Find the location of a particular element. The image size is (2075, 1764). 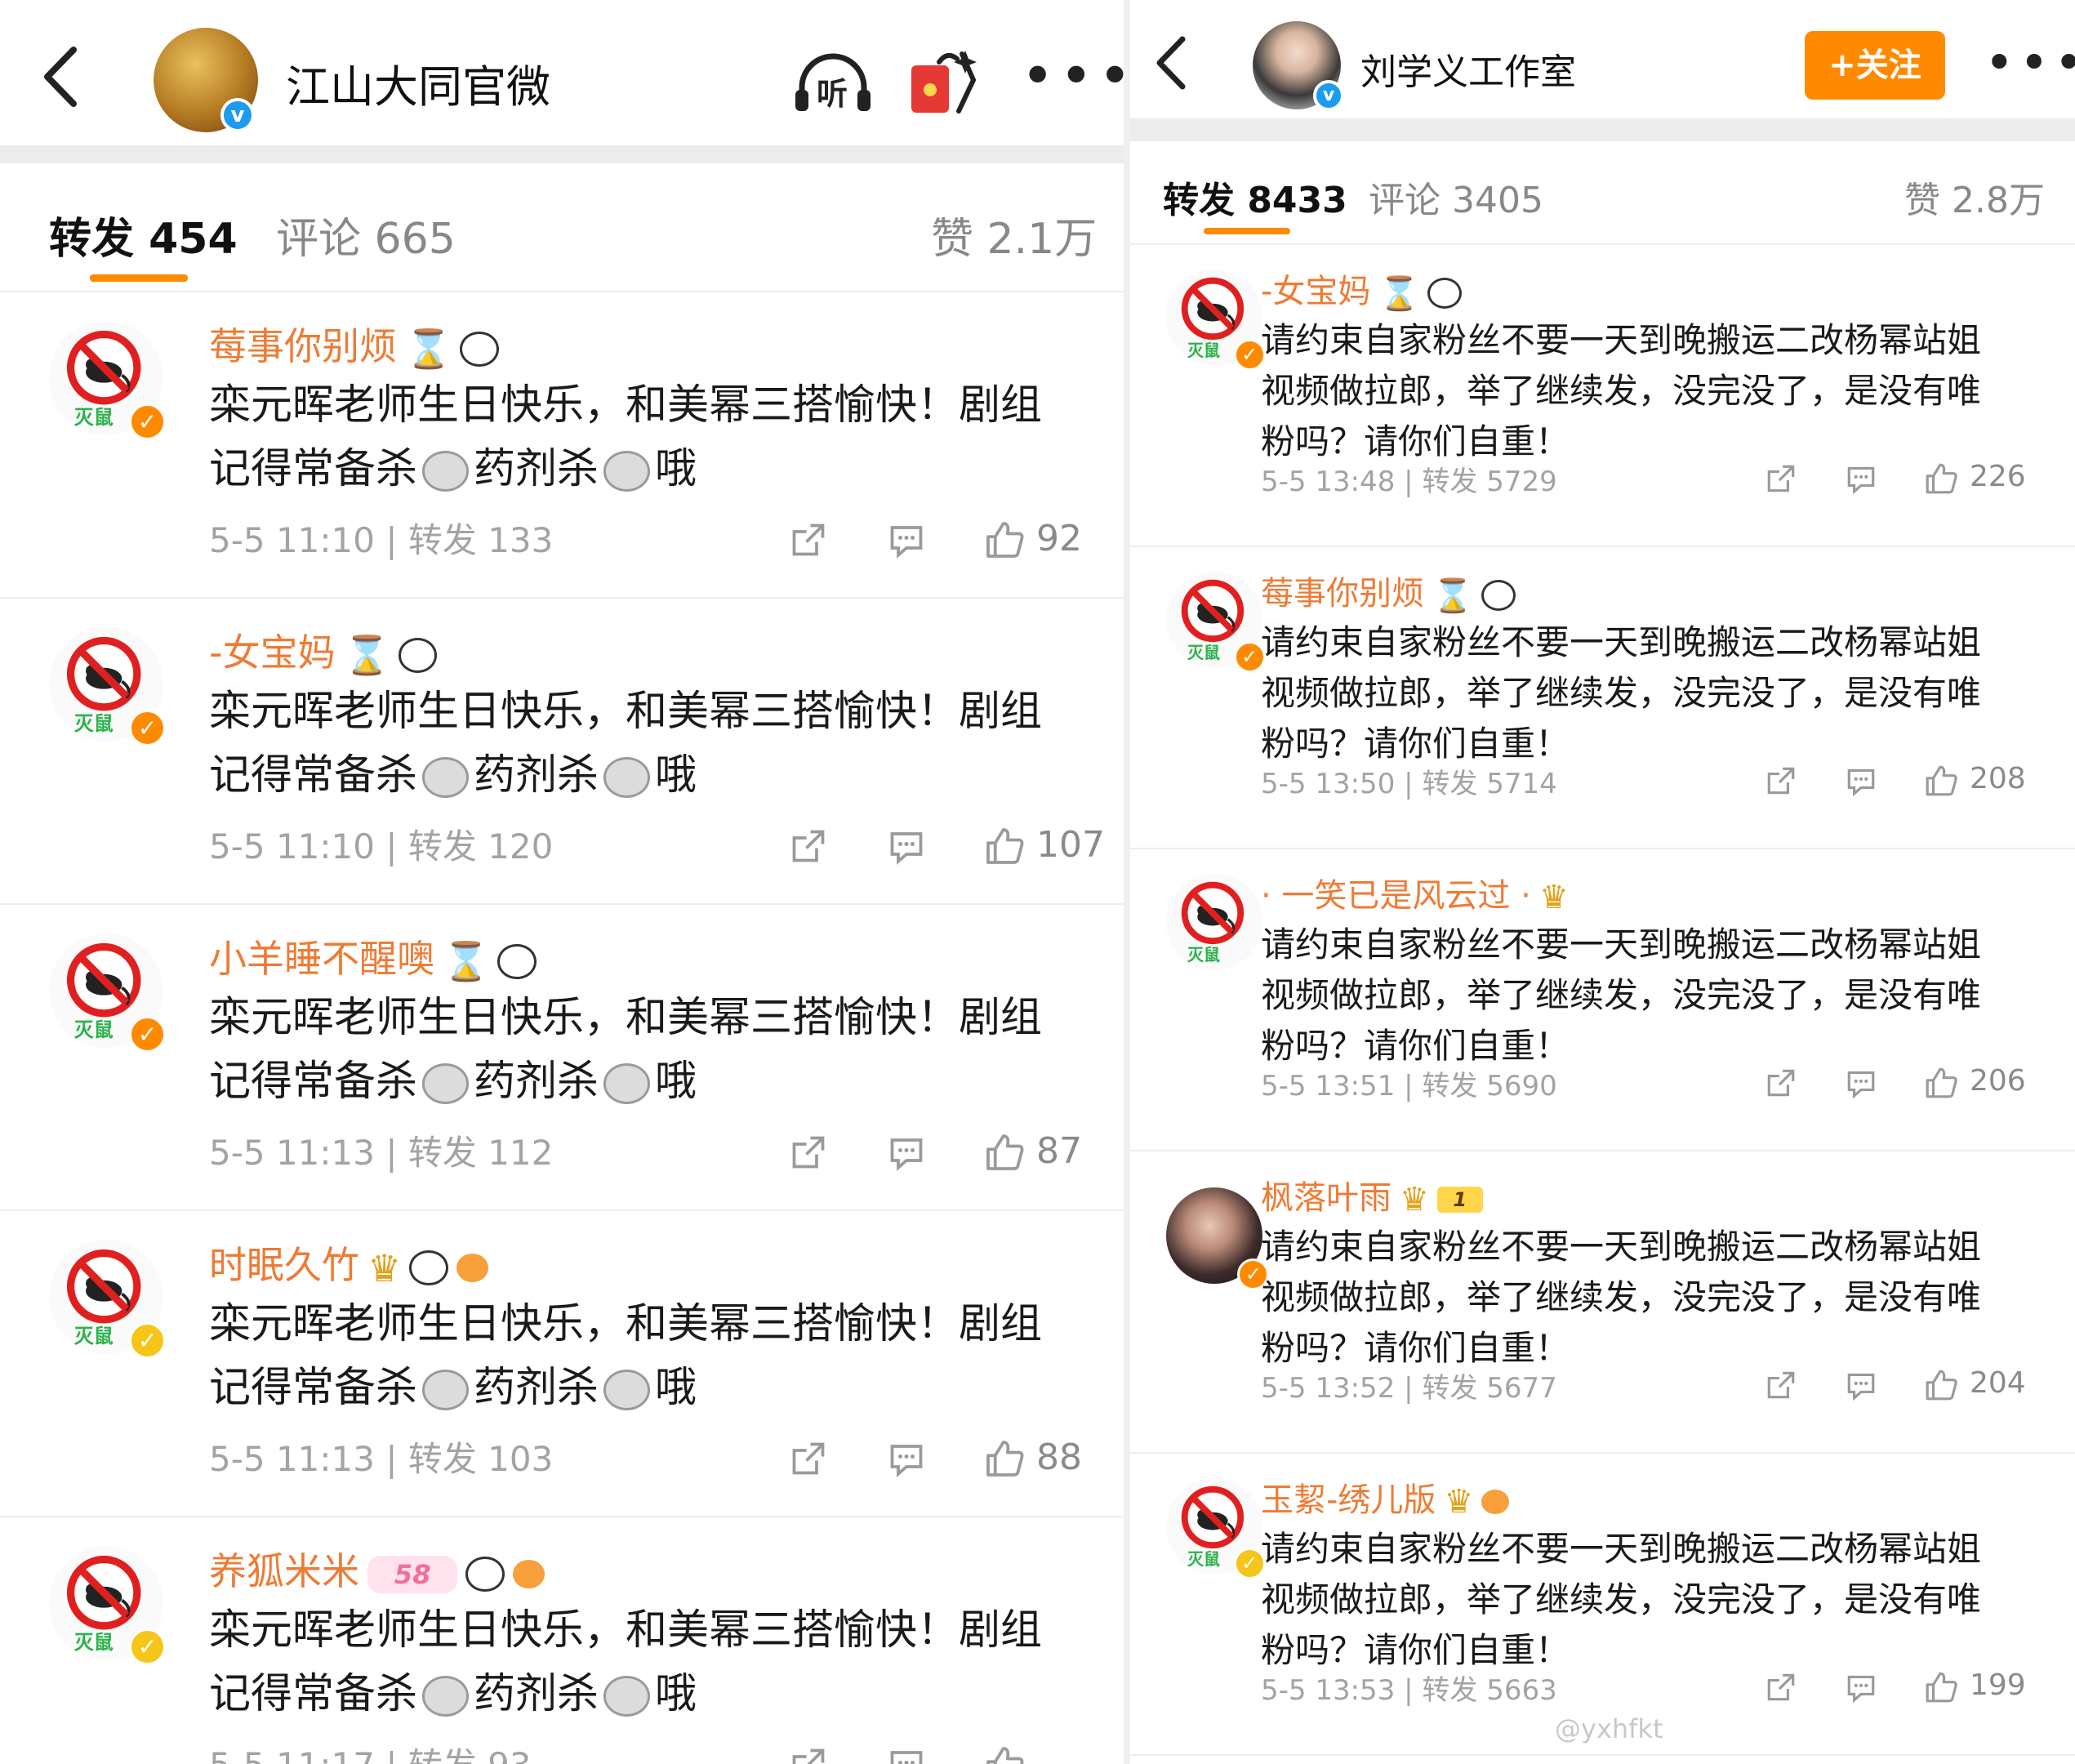

commenter-name: 玉絜-绣儿版 is located at coordinates (1348, 1500).